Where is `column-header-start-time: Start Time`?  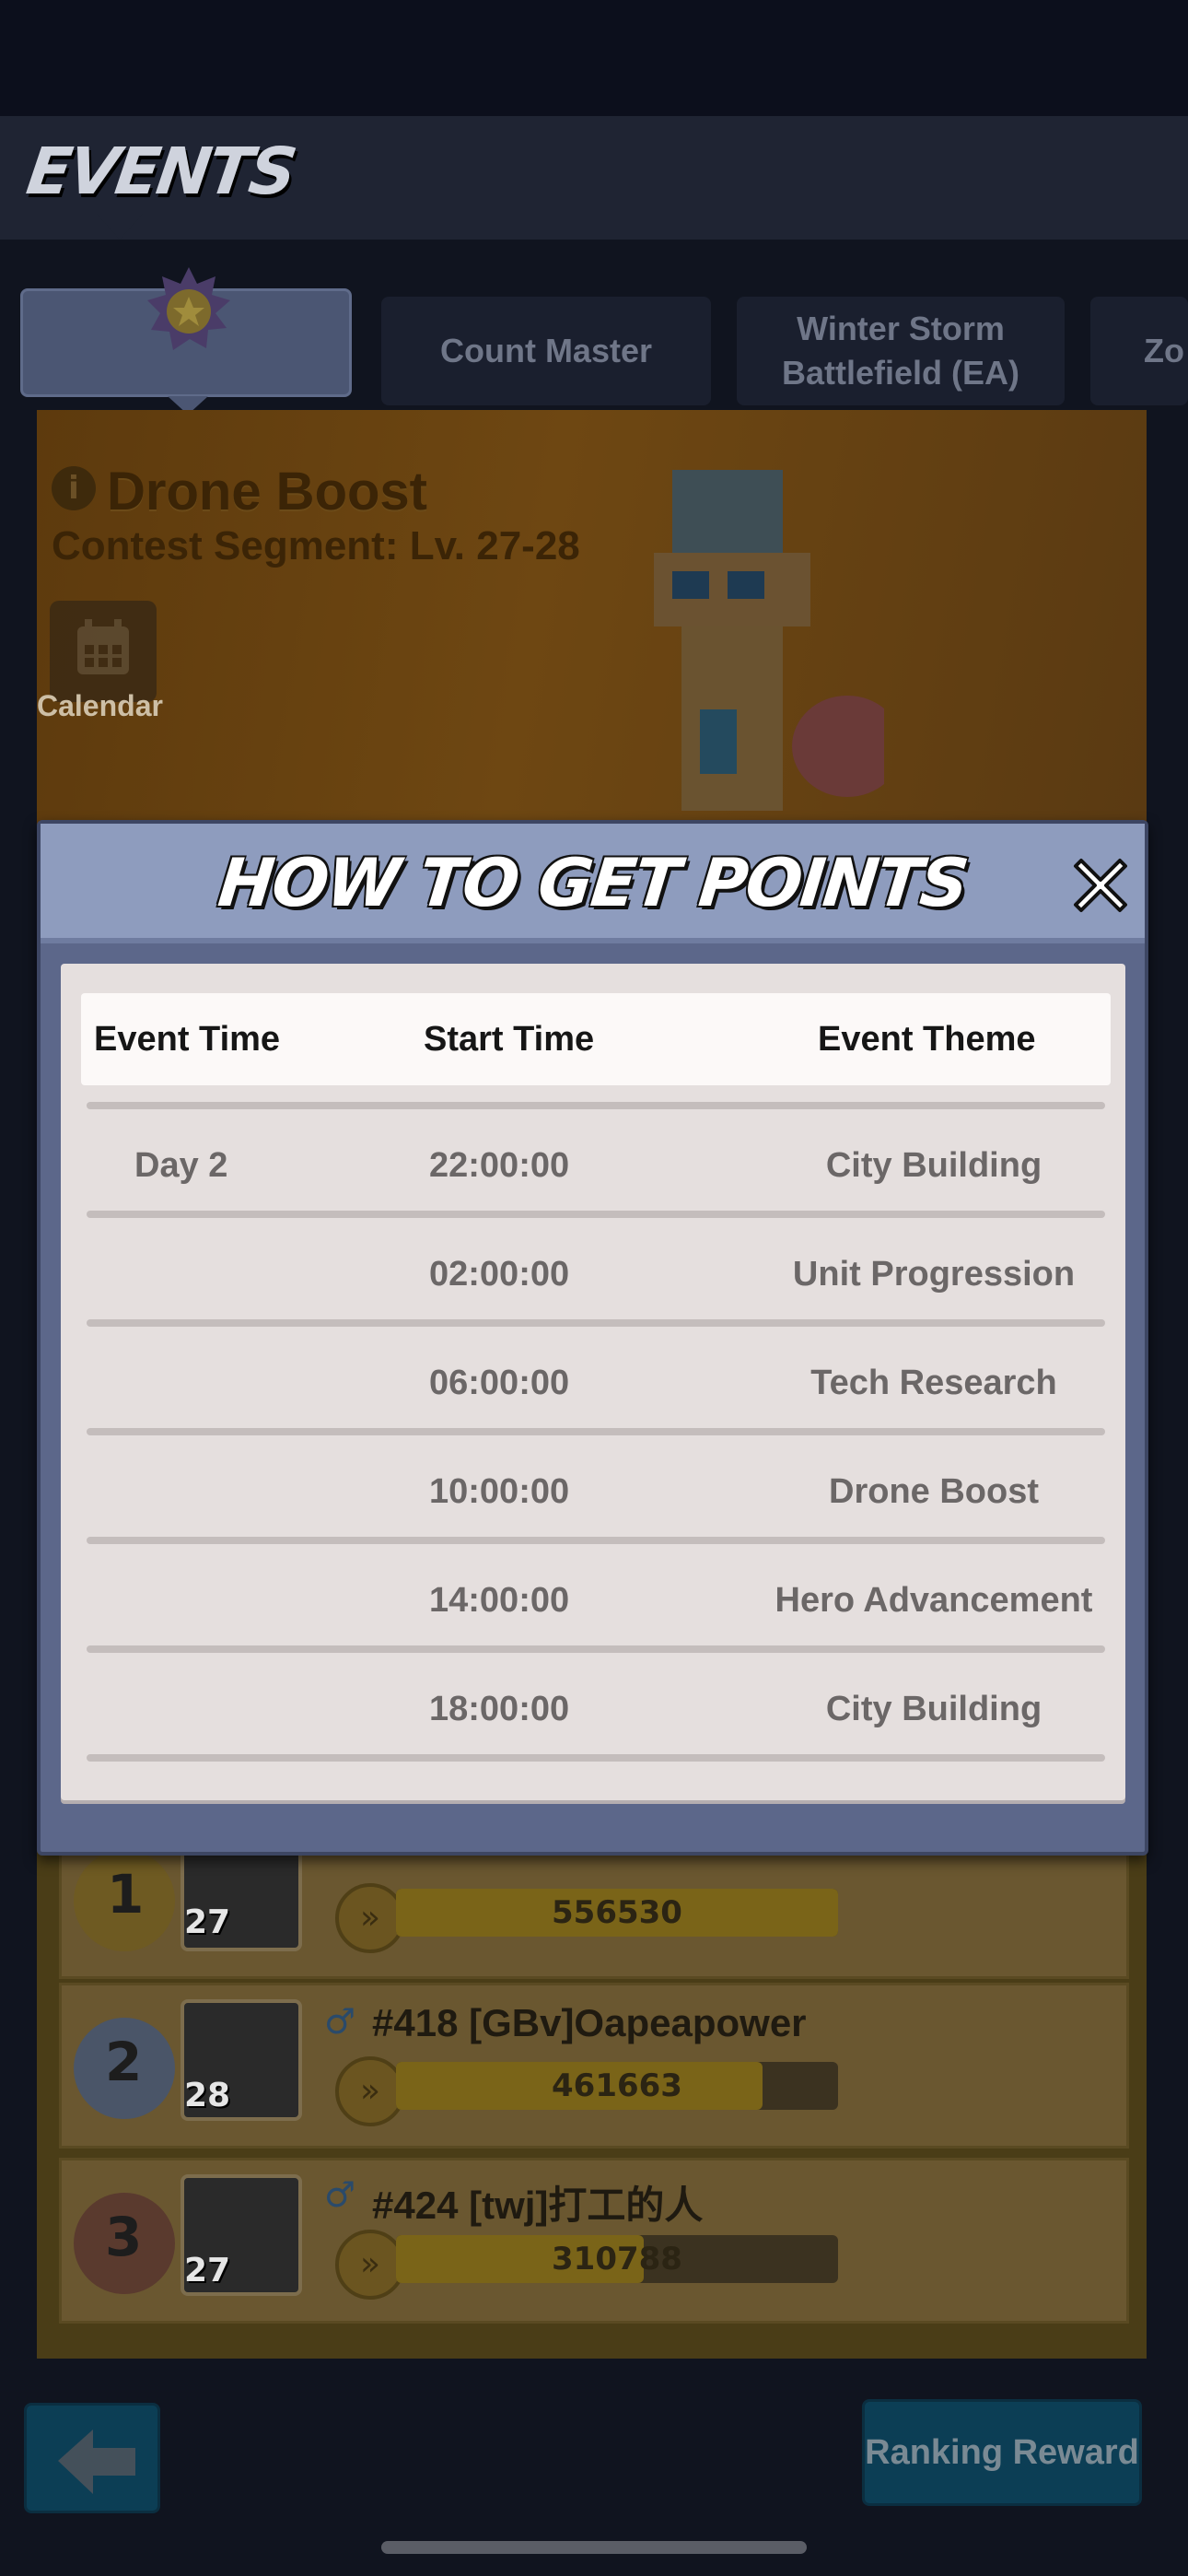 column-header-start-time: Start Time is located at coordinates (510, 1039).